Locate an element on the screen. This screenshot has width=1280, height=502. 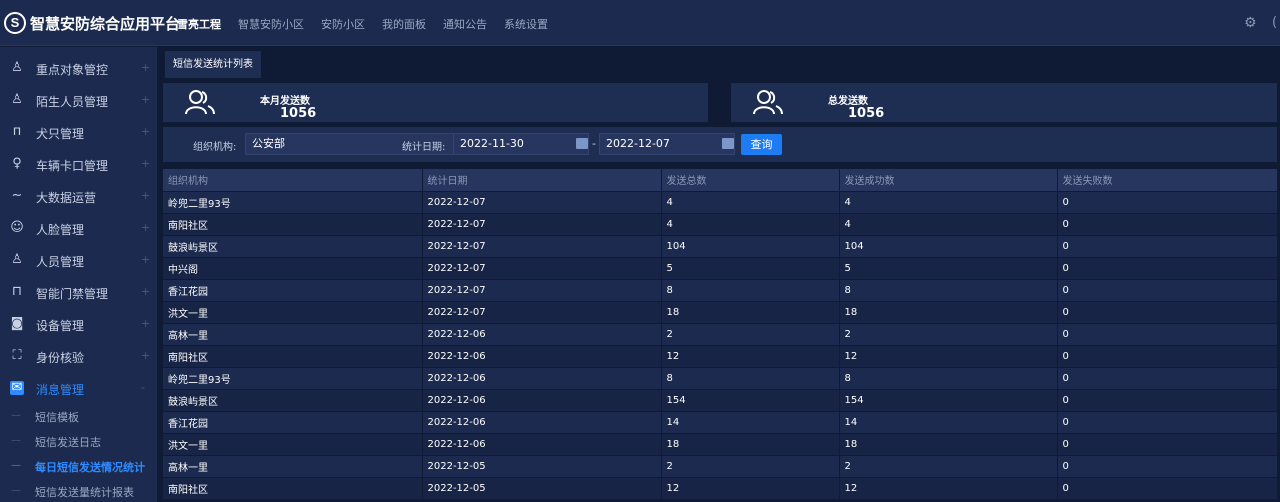
table-row: 中兴阁 2022-12-07 5 5 0 is located at coordinates (720, 268).